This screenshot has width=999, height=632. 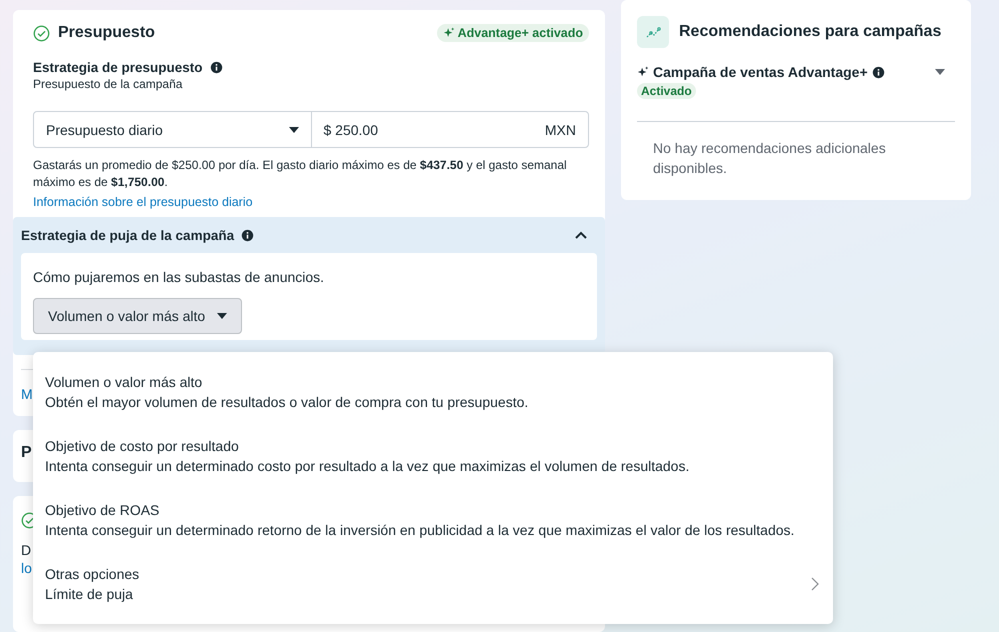 I want to click on card-title: Recomendaciones para campañas, so click(x=810, y=32).